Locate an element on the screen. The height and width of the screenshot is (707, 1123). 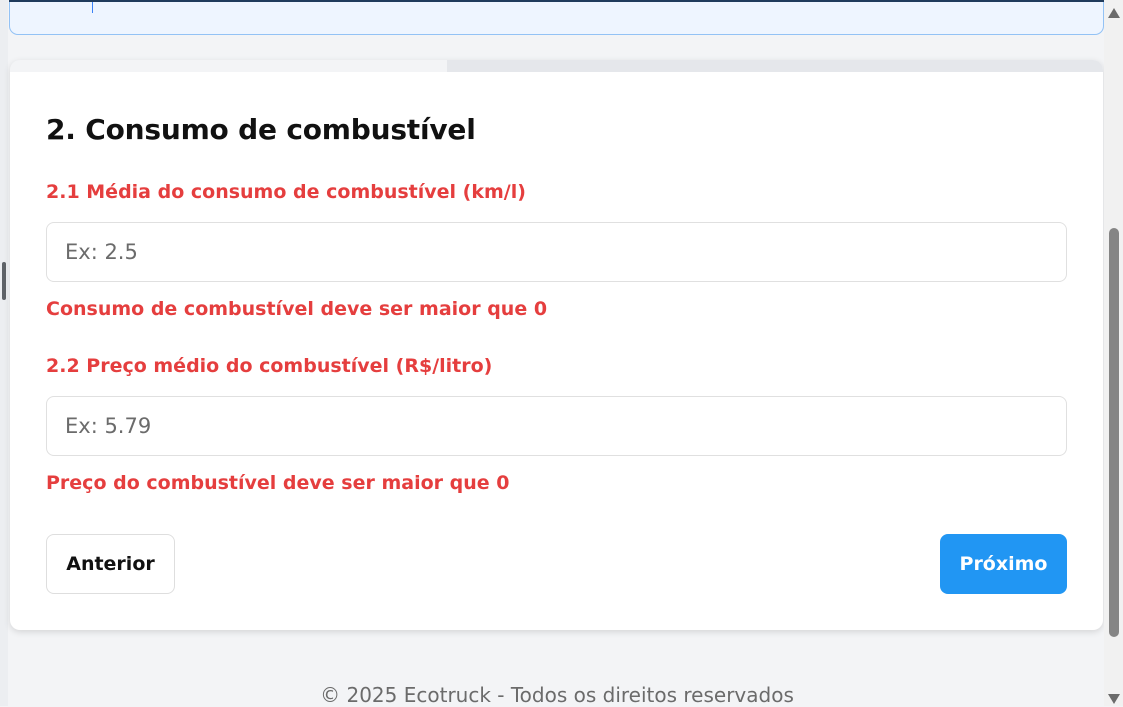
scroll-down-arrow-icon is located at coordinates (1114, 699).